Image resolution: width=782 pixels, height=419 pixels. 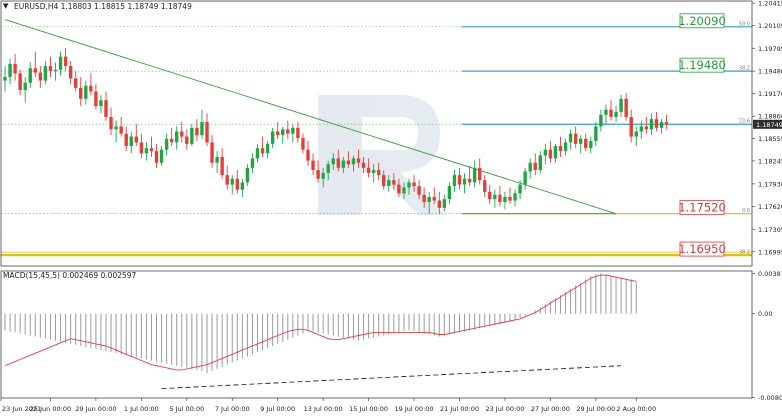 I want to click on current-price-tag: 1.18749, so click(x=767, y=124).